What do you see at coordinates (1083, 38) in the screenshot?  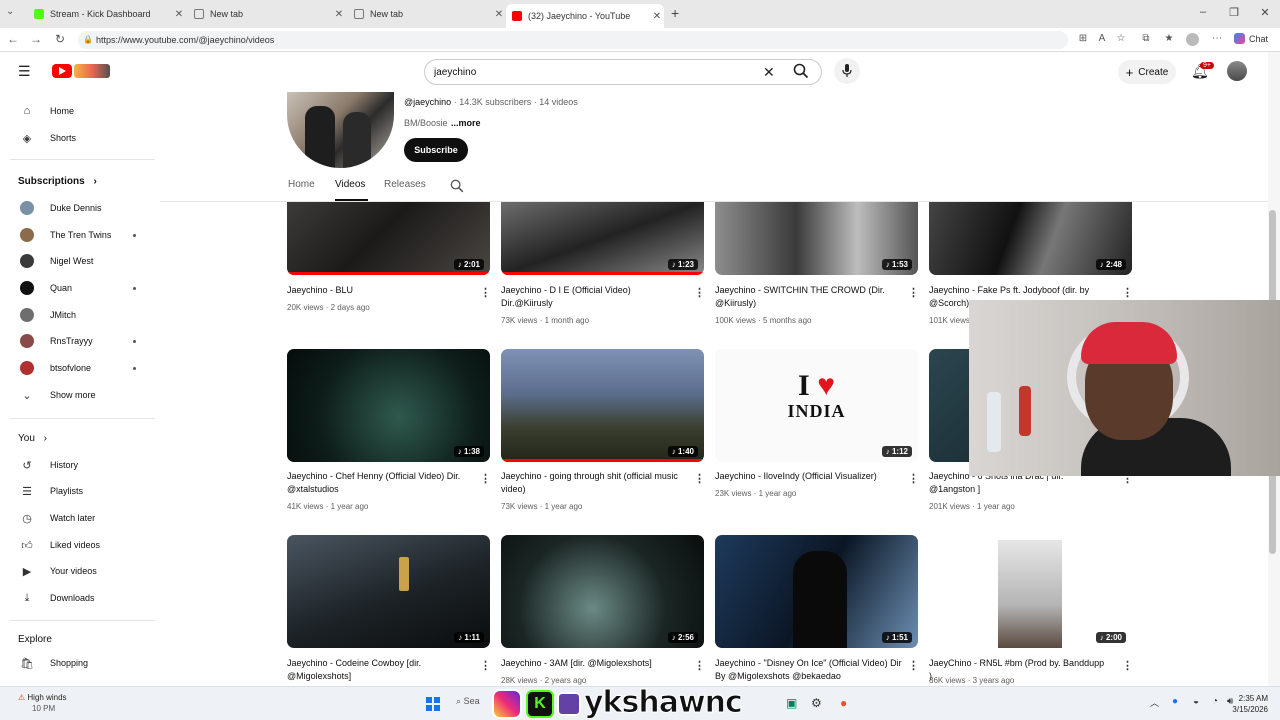 I see `app-icon: ⊞` at bounding box center [1083, 38].